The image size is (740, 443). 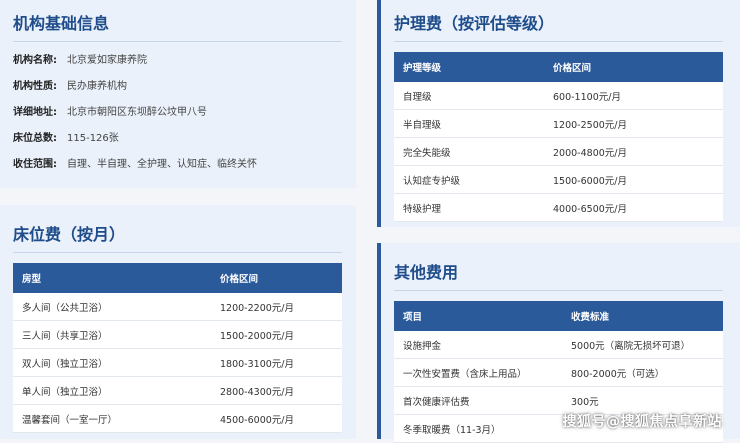 I want to click on info-value: 北京市朝阳区东坝醉公坟甲八号, so click(x=137, y=112).